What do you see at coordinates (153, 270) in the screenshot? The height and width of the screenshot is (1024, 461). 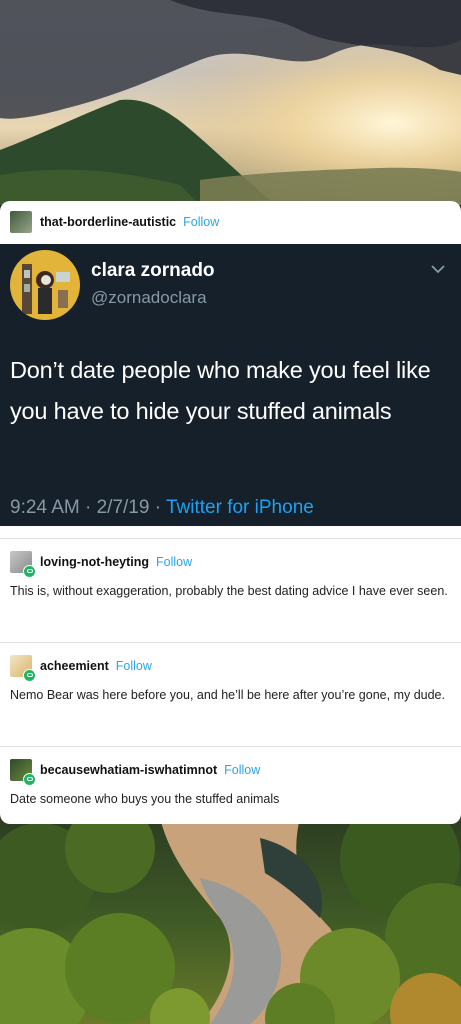 I see `tweet-display-name: clara zornado` at bounding box center [153, 270].